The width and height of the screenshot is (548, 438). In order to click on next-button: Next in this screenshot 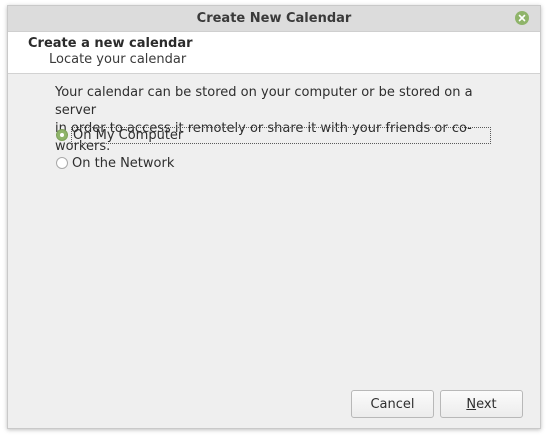, I will do `click(481, 404)`.